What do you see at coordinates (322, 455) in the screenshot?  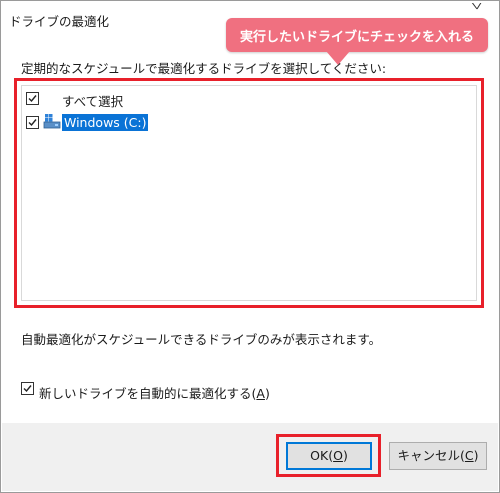 I see `ok-label: OK(` at bounding box center [322, 455].